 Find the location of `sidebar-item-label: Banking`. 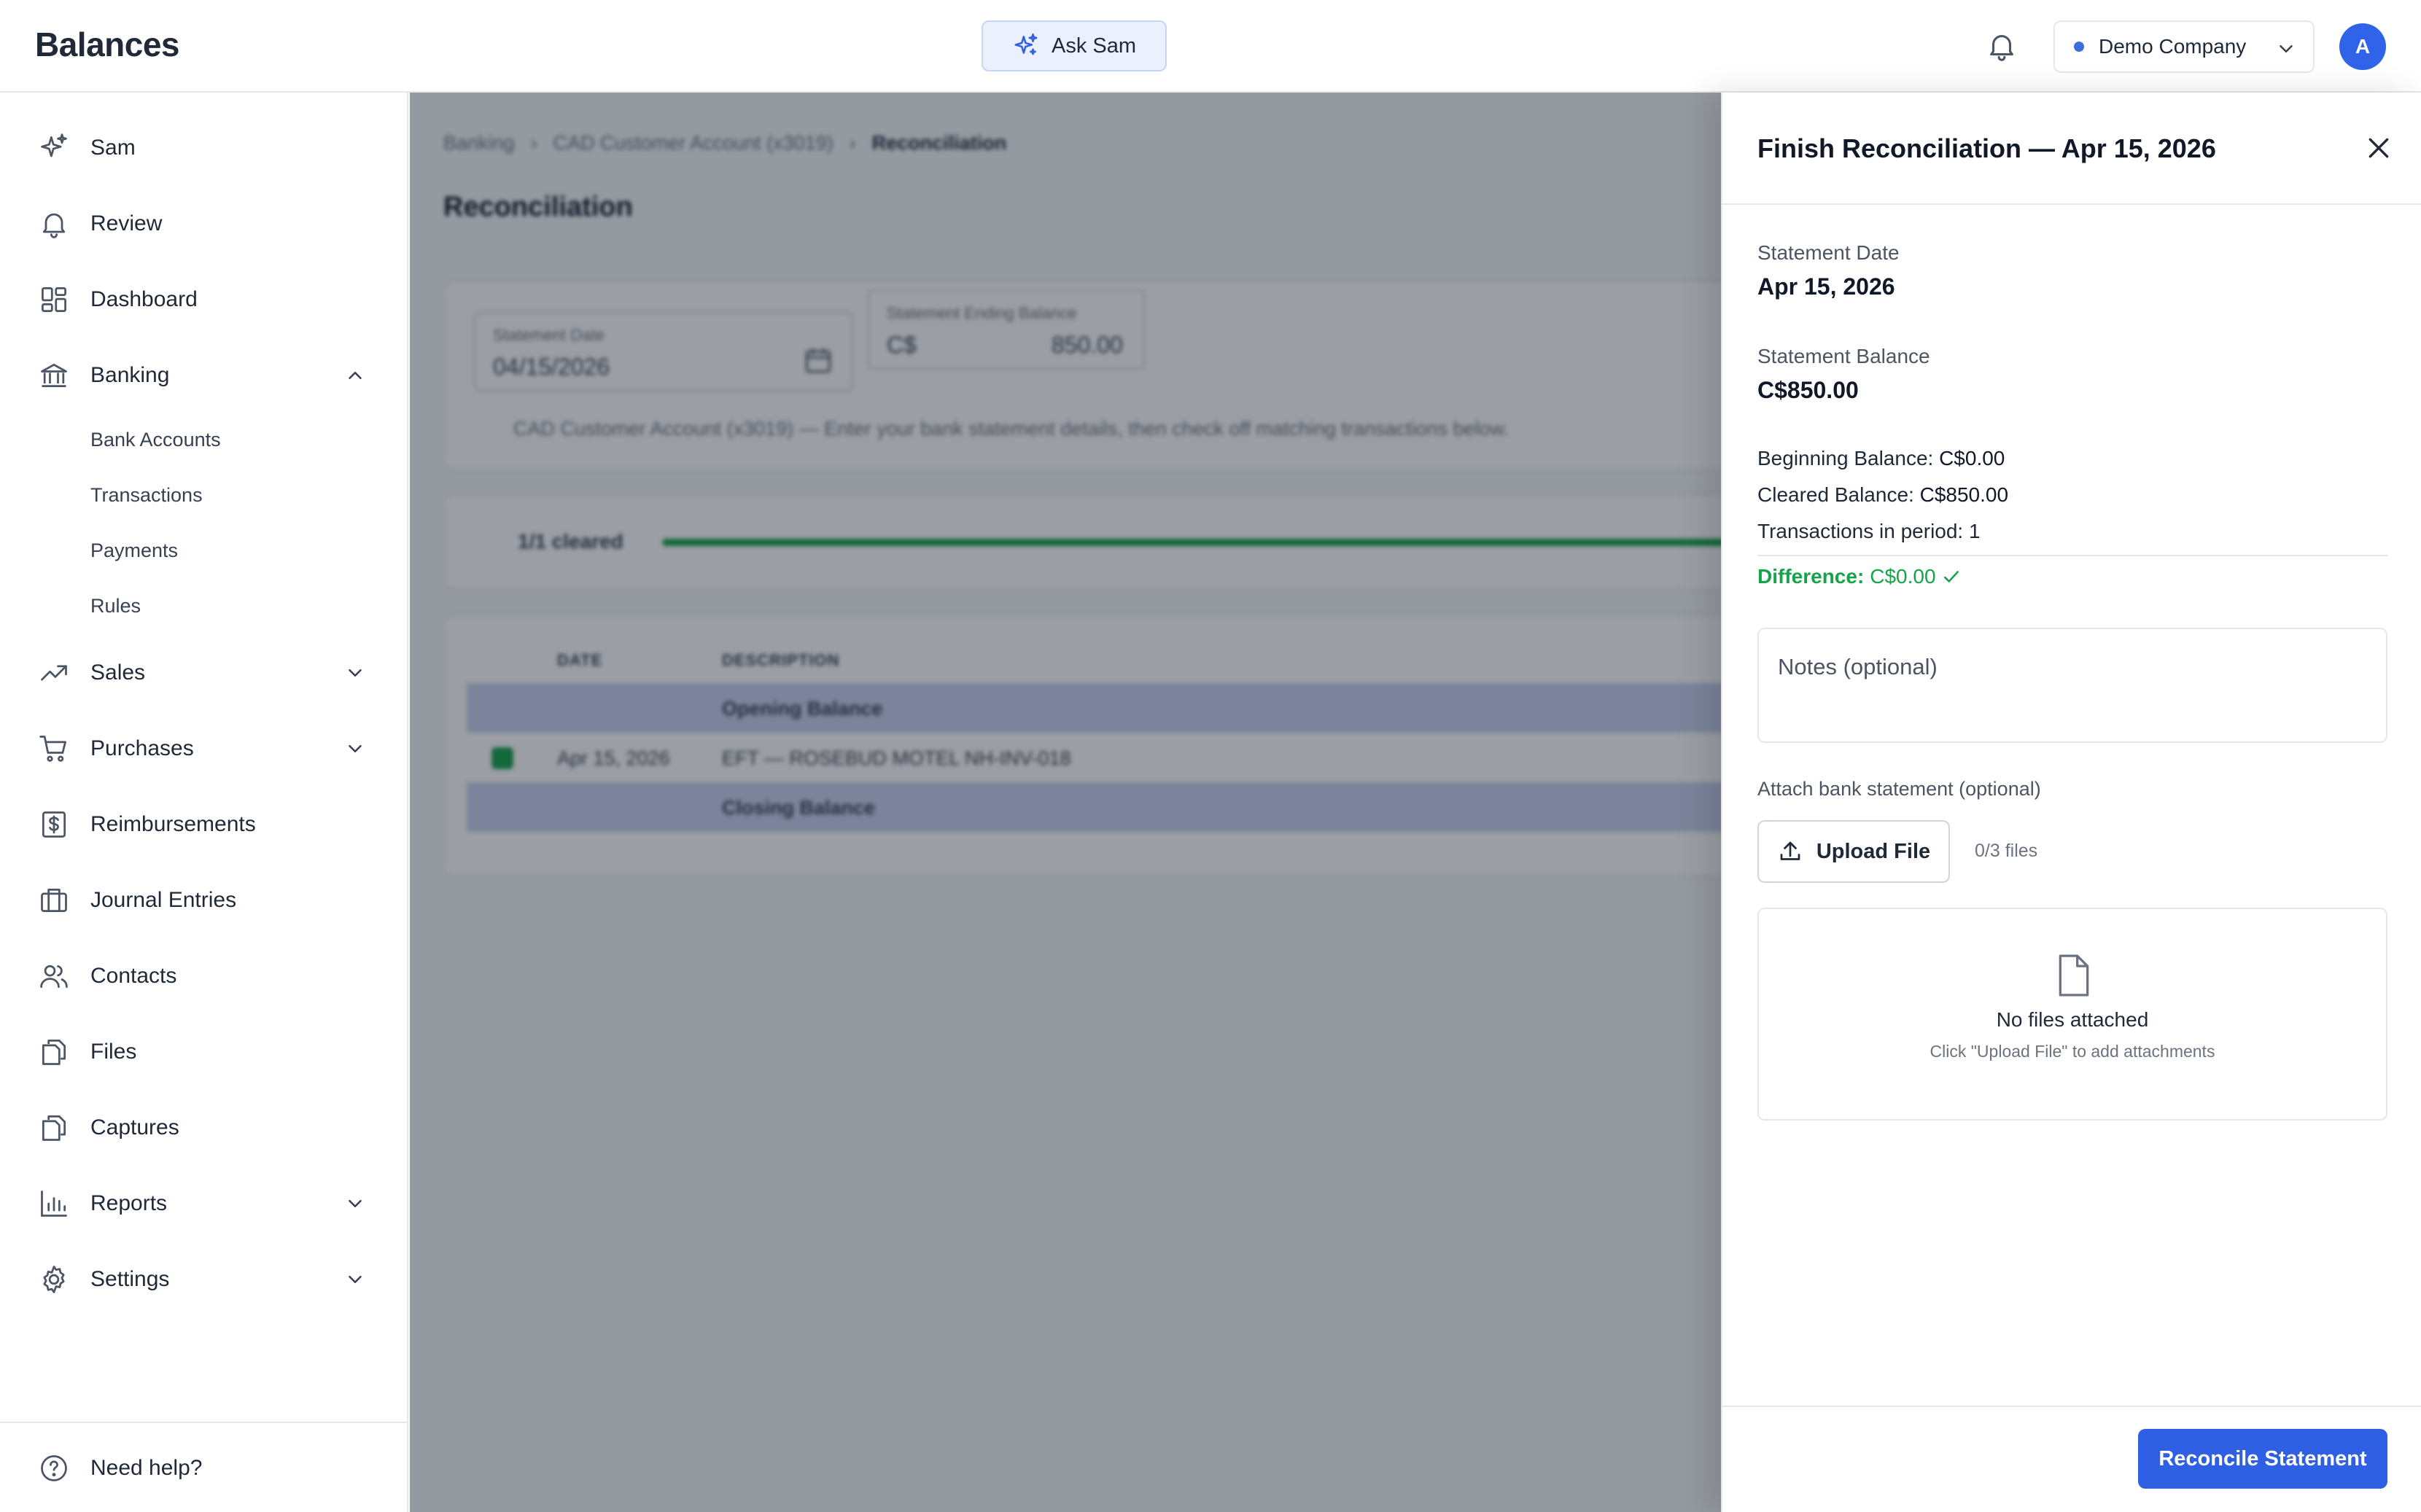

sidebar-item-label: Banking is located at coordinates (130, 375).